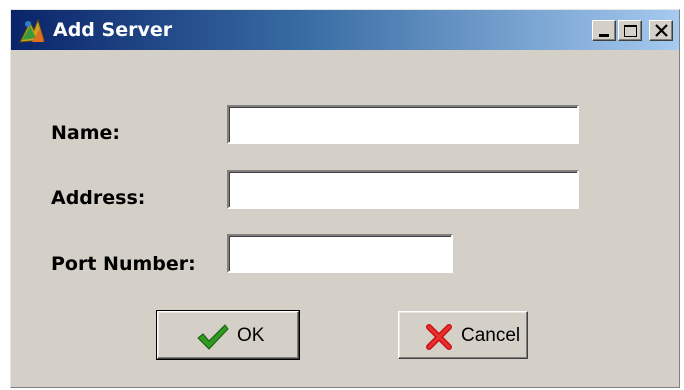 This screenshot has height=390, width=684. What do you see at coordinates (604, 30) in the screenshot?
I see `minimize-button` at bounding box center [604, 30].